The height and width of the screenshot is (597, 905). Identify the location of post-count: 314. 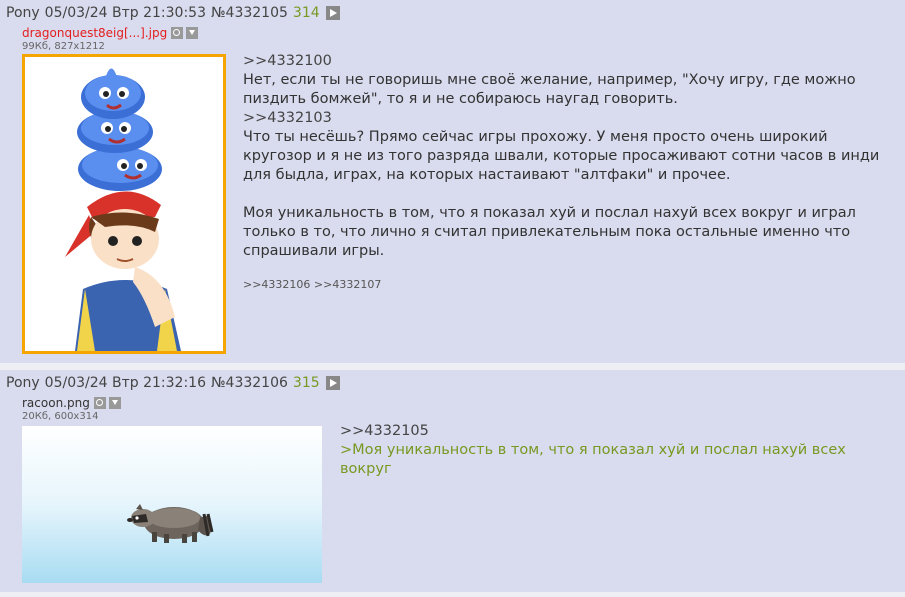
(306, 13).